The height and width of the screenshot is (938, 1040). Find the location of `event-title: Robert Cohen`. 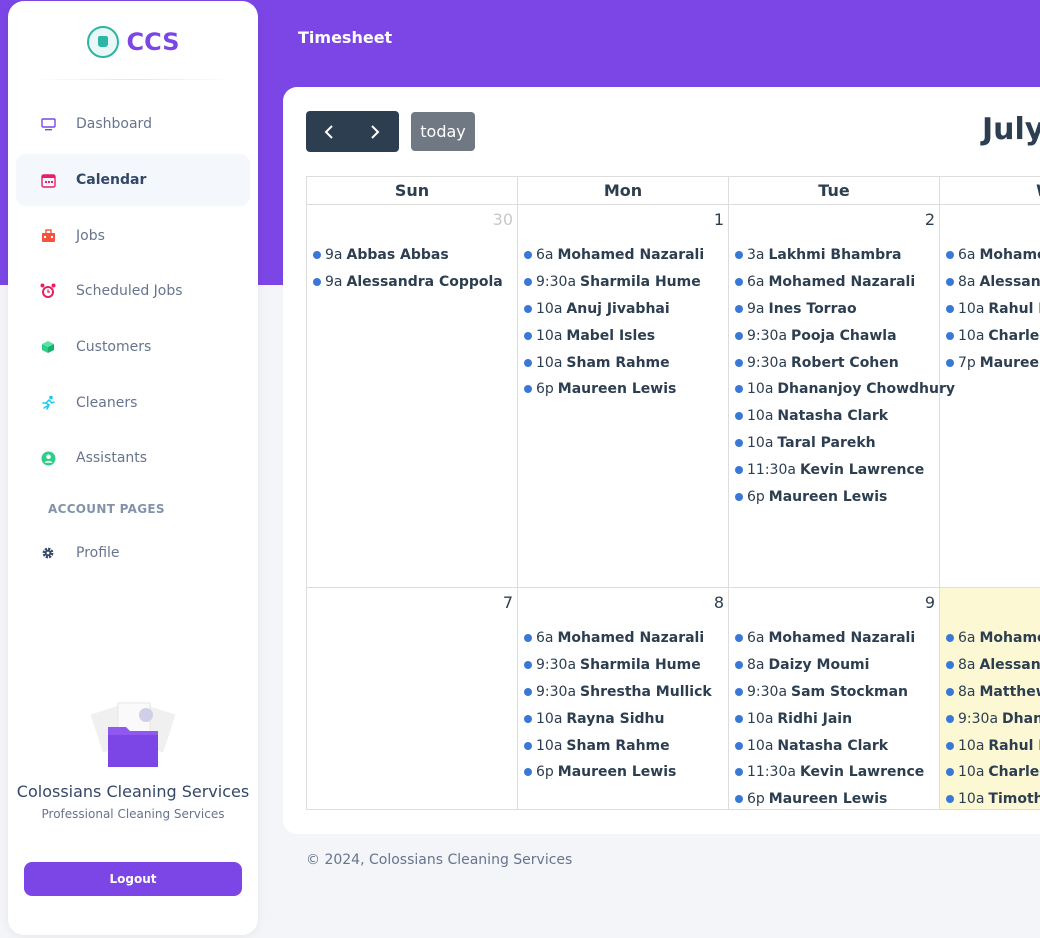

event-title: Robert Cohen is located at coordinates (845, 362).